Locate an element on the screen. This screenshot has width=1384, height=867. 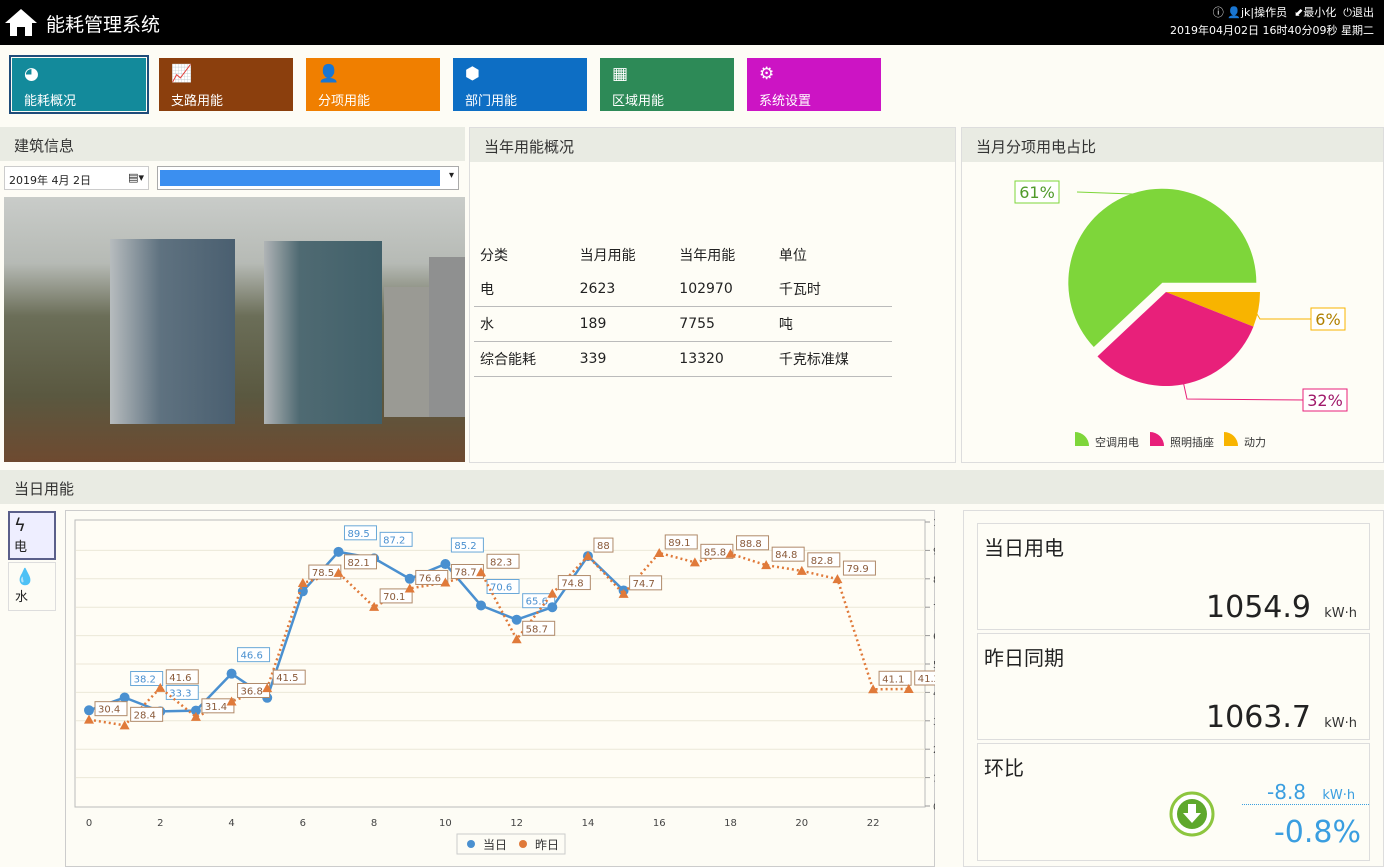
info-icon: ⓘ is located at coordinates (1218, 12).